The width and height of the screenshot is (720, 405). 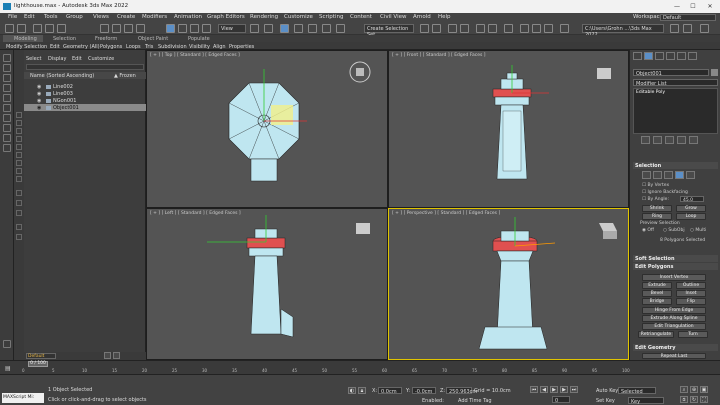 What do you see at coordinates (687, 28) in the screenshot?
I see `set-project-icon` at bounding box center [687, 28].